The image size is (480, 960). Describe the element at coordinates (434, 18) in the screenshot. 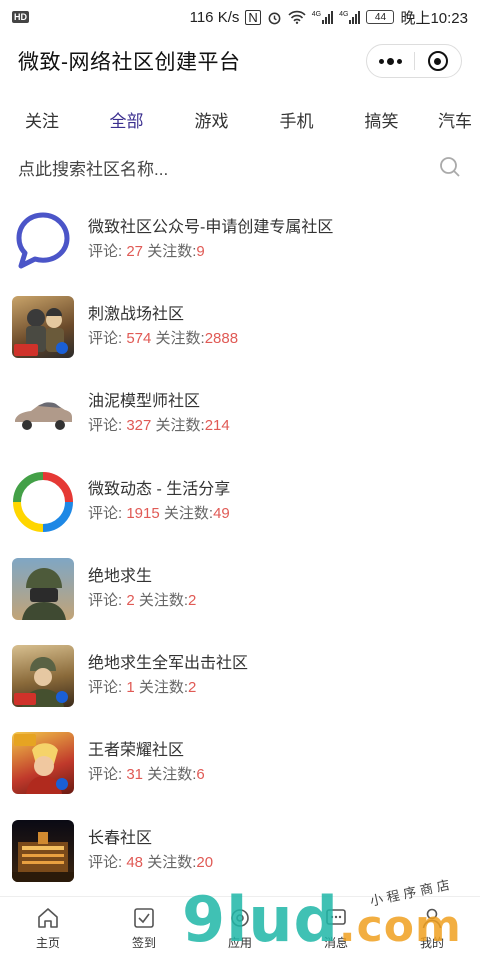

I see `clock: 晚上10:23` at that location.